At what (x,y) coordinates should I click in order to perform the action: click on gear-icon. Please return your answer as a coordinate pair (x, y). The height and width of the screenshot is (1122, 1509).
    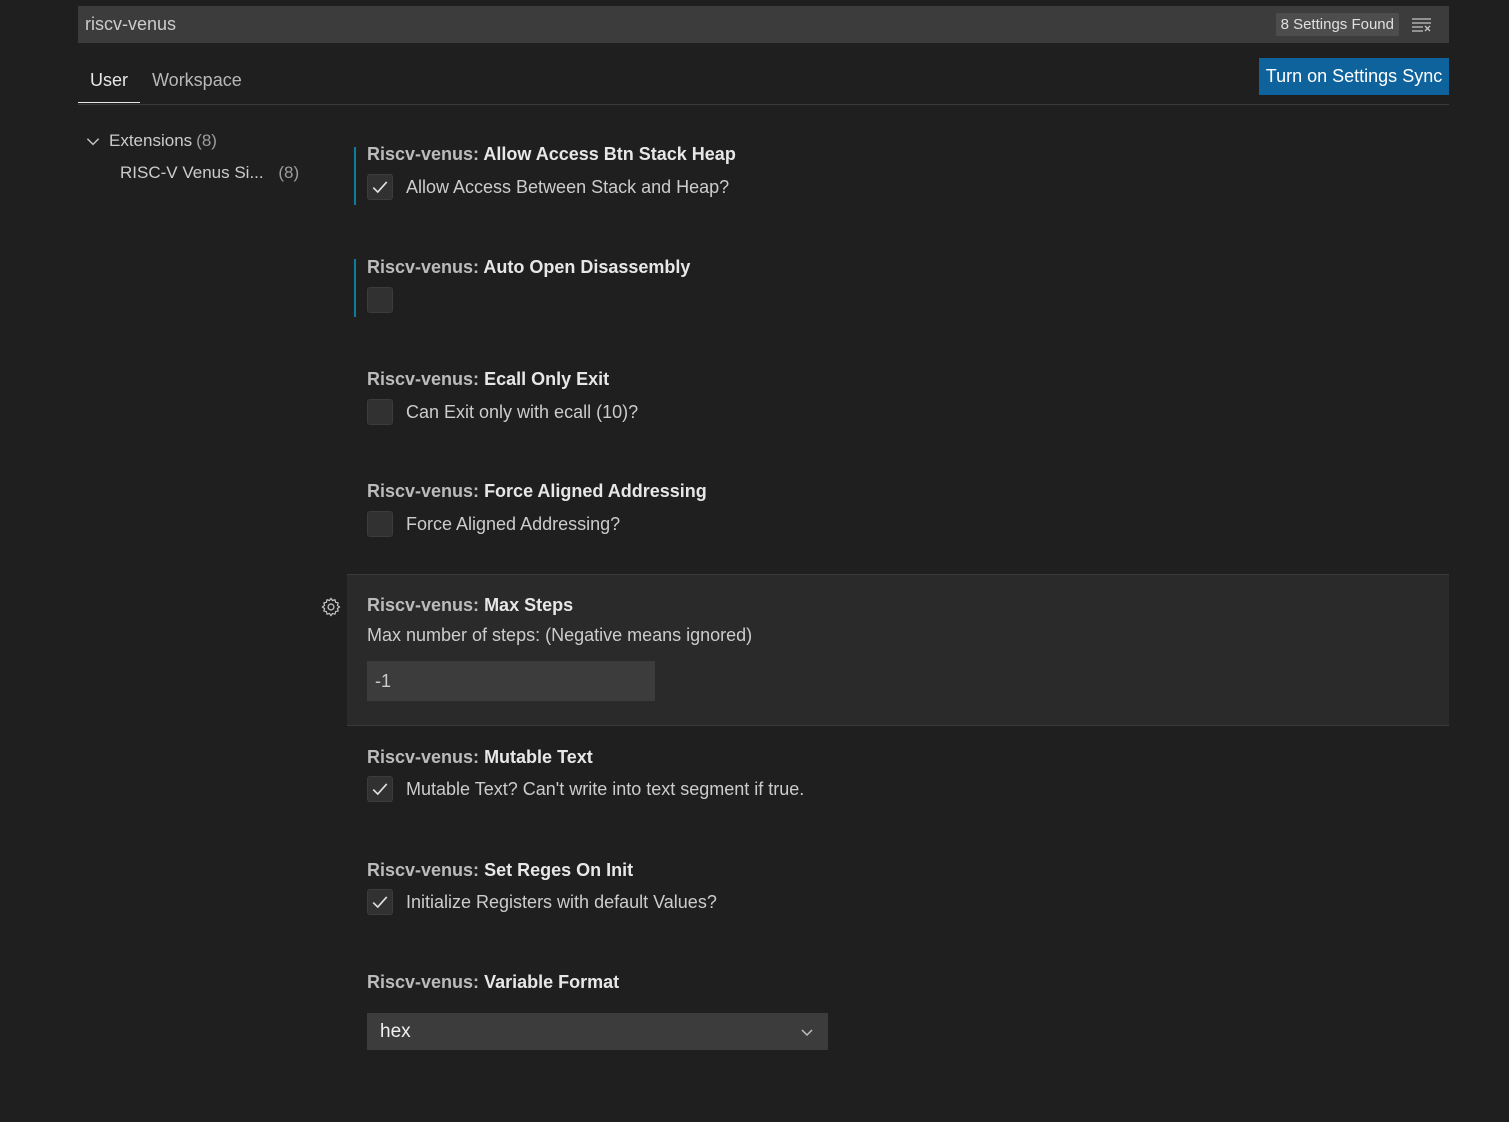
    Looking at the image, I should click on (331, 607).